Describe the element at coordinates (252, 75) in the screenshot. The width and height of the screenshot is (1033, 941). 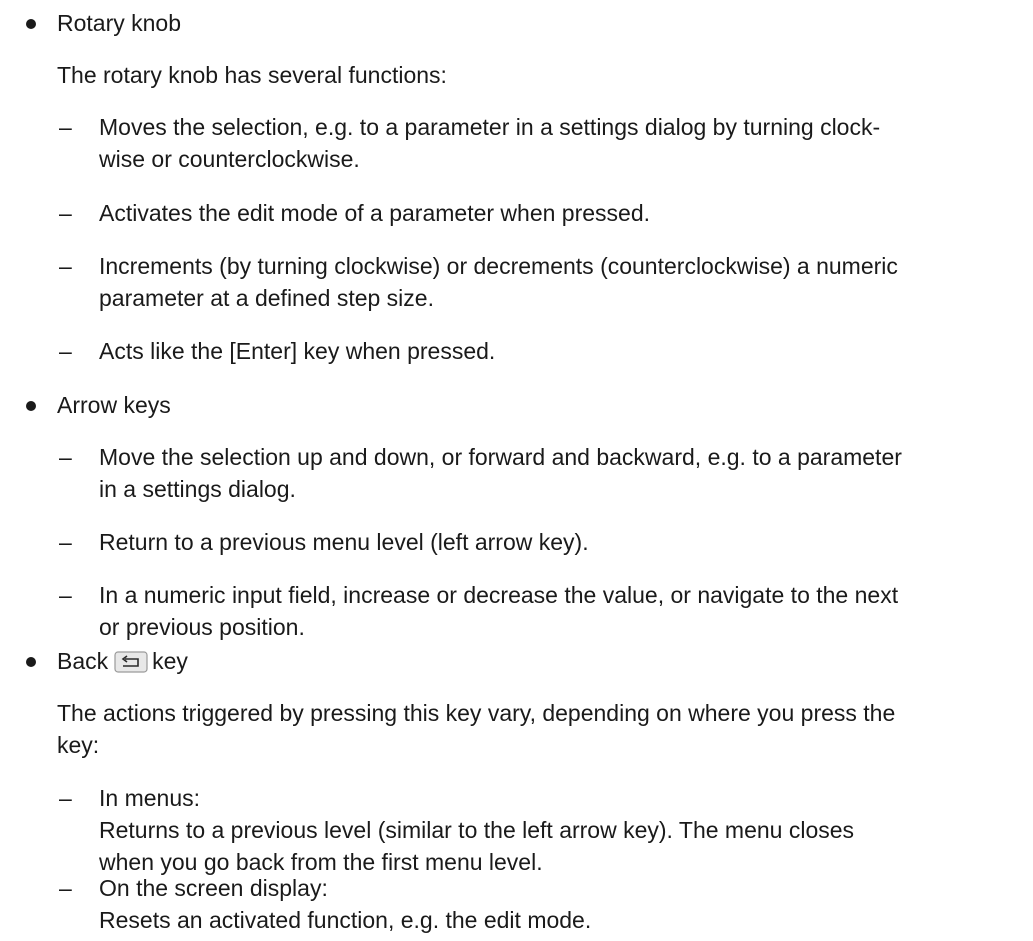
I see `paragraph: The rotary knob has several functions:` at that location.